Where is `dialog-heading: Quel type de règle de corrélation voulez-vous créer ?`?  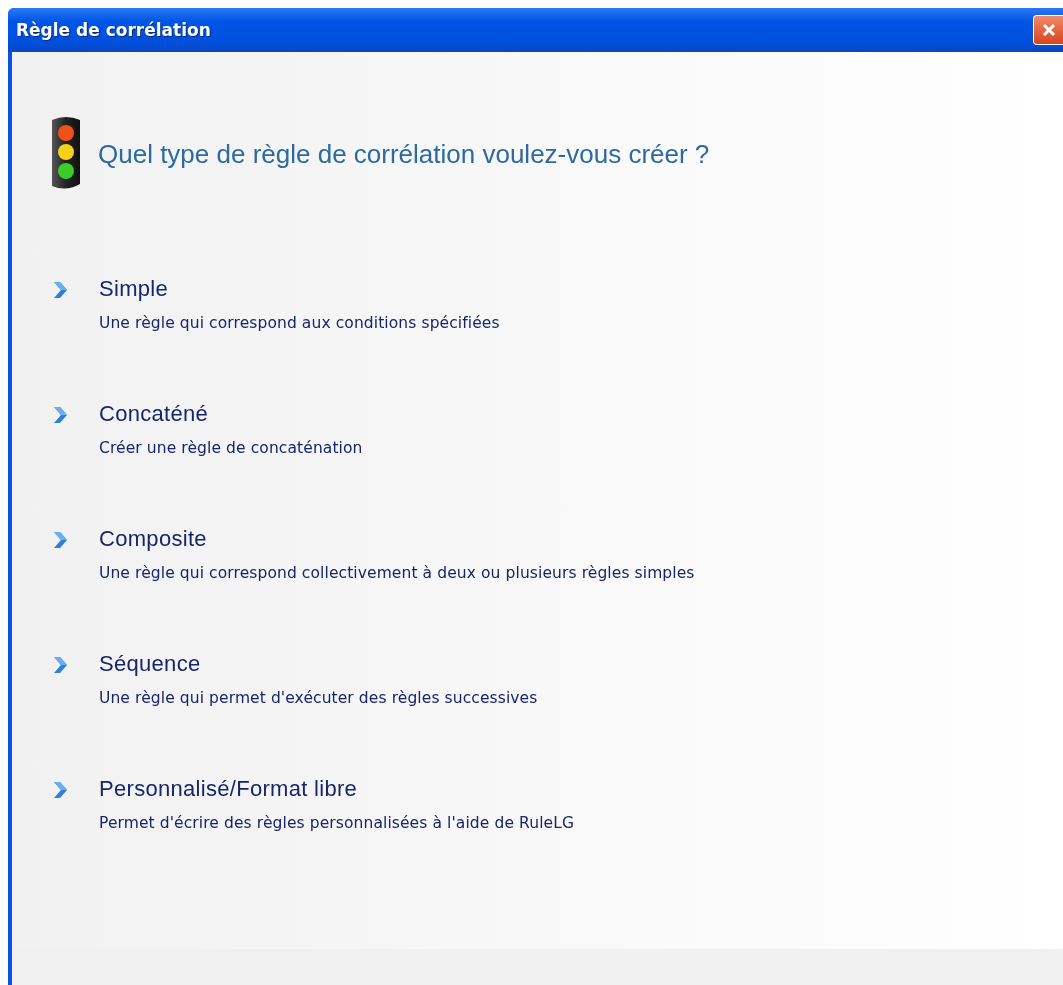 dialog-heading: Quel type de règle de corrélation voulez-vous créer ? is located at coordinates (404, 154).